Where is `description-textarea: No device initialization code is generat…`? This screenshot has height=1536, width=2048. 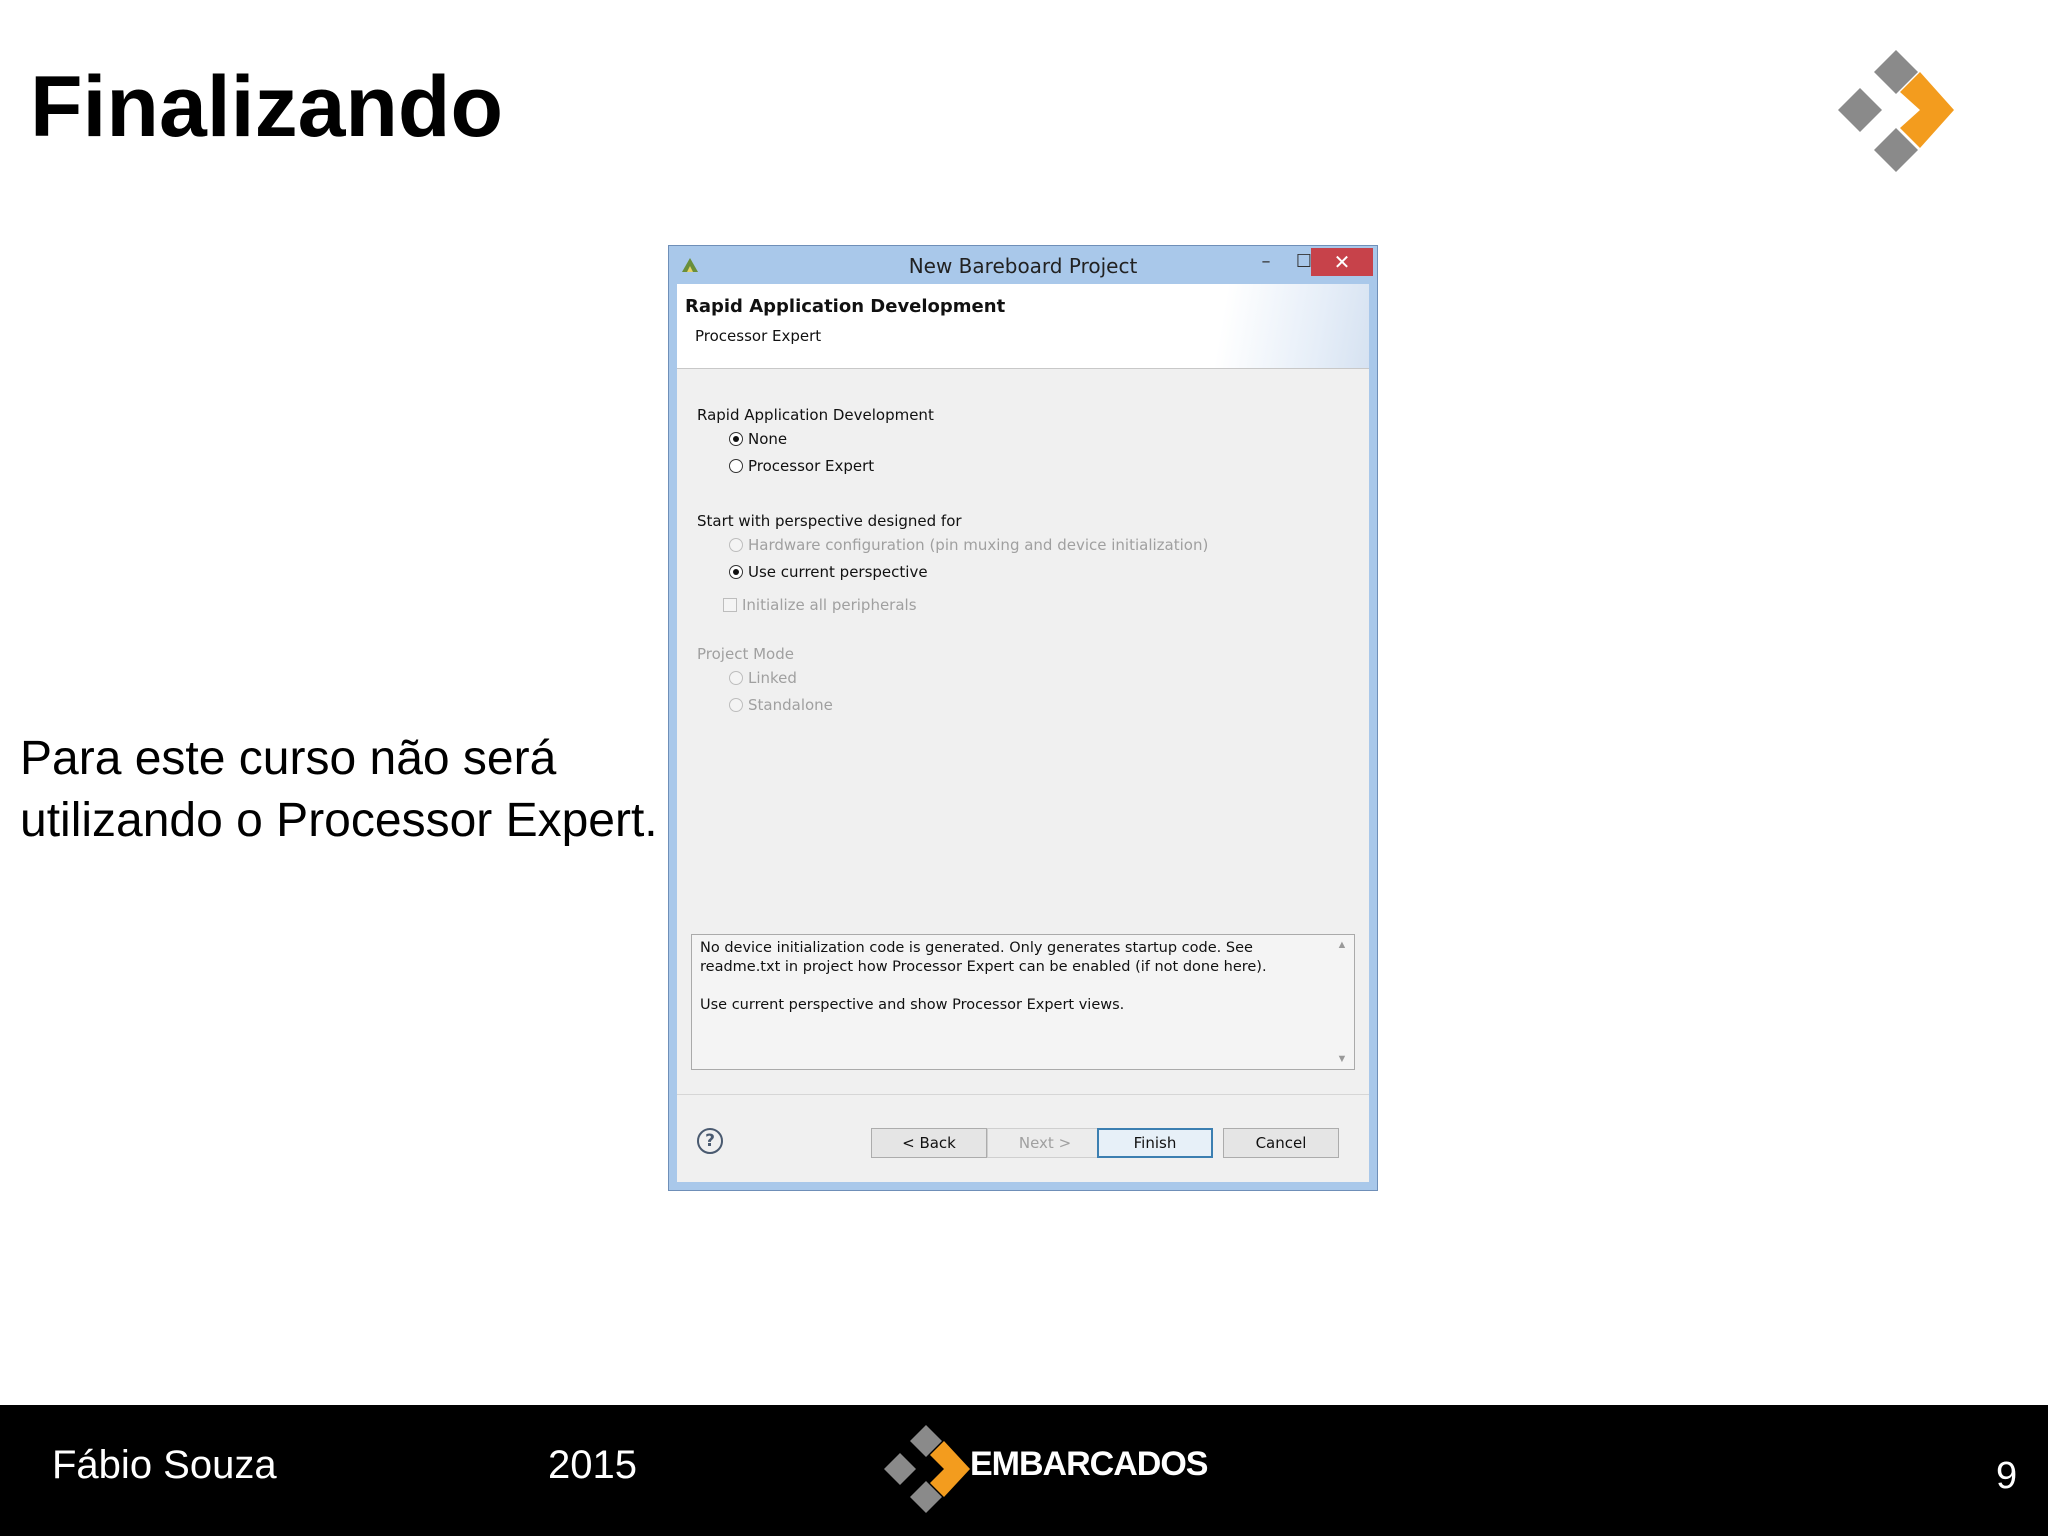 description-textarea: No device initialization code is generat… is located at coordinates (1023, 1002).